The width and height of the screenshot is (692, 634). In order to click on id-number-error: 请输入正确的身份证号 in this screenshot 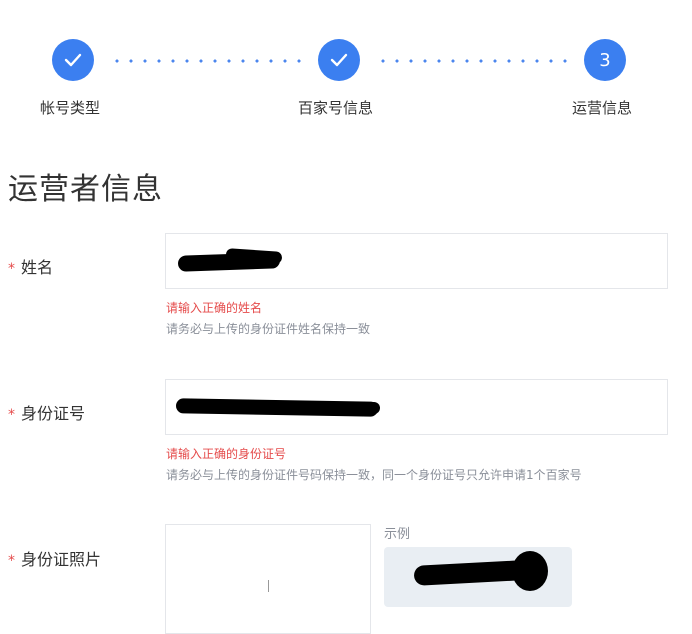, I will do `click(226, 454)`.